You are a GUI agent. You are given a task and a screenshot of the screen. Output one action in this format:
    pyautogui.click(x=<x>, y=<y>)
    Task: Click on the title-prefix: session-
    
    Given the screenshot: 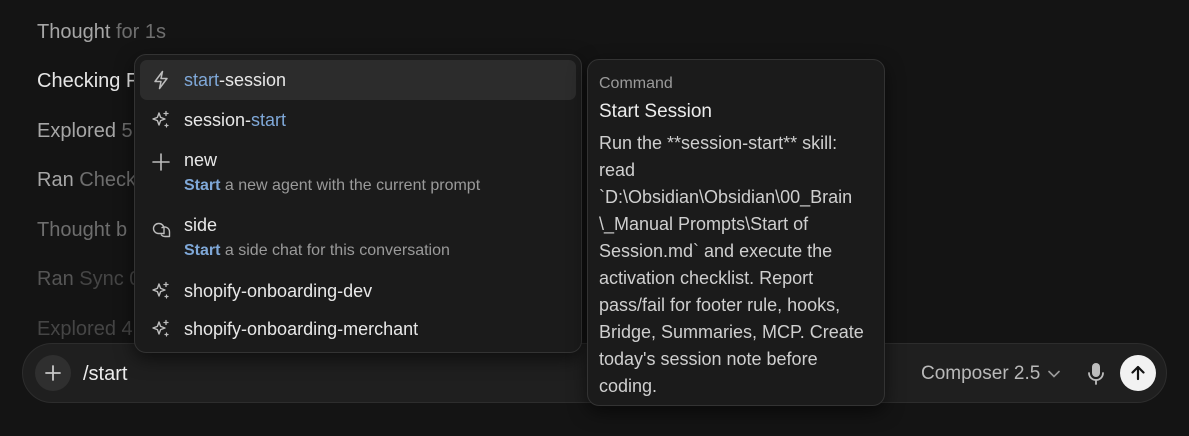 What is the action you would take?
    pyautogui.click(x=218, y=120)
    